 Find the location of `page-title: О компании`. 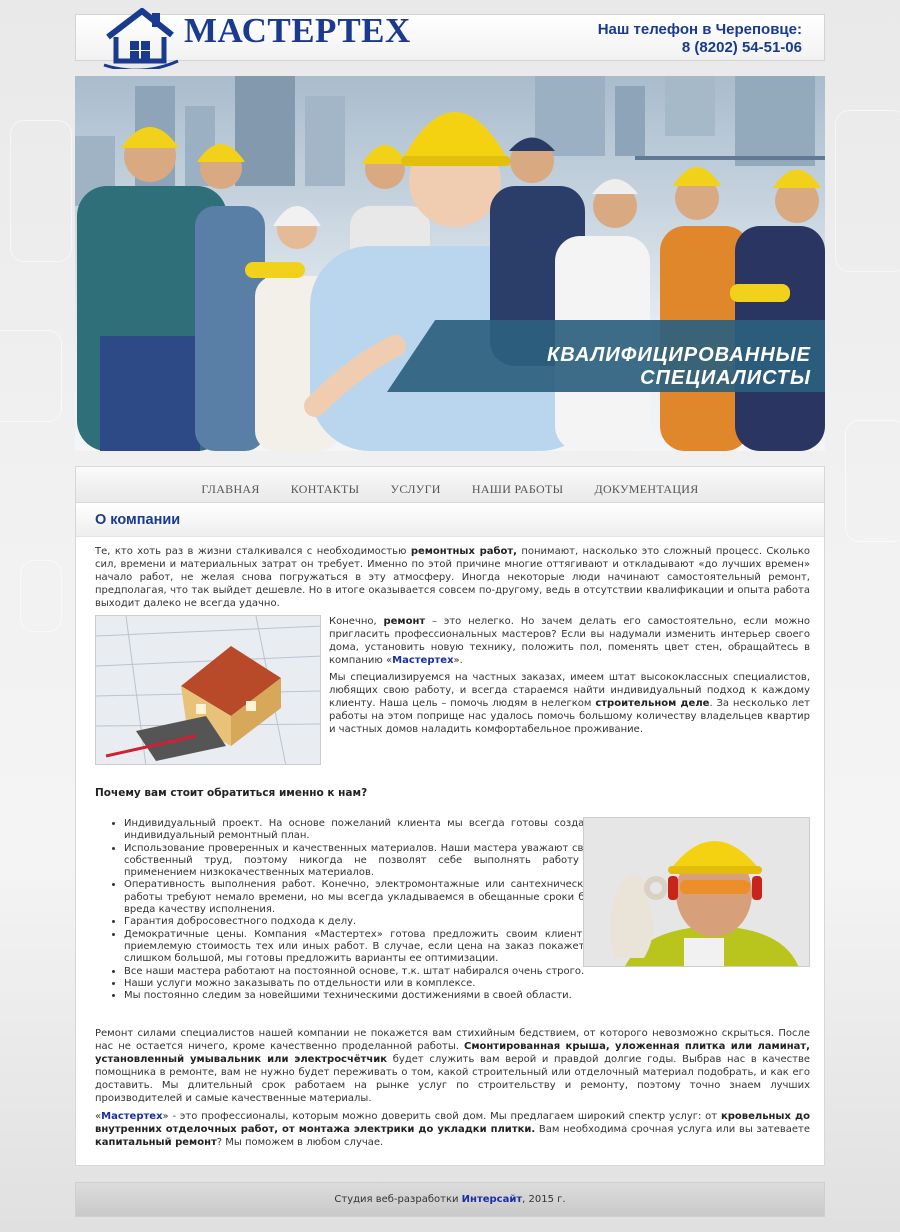

page-title: О компании is located at coordinates (138, 520).